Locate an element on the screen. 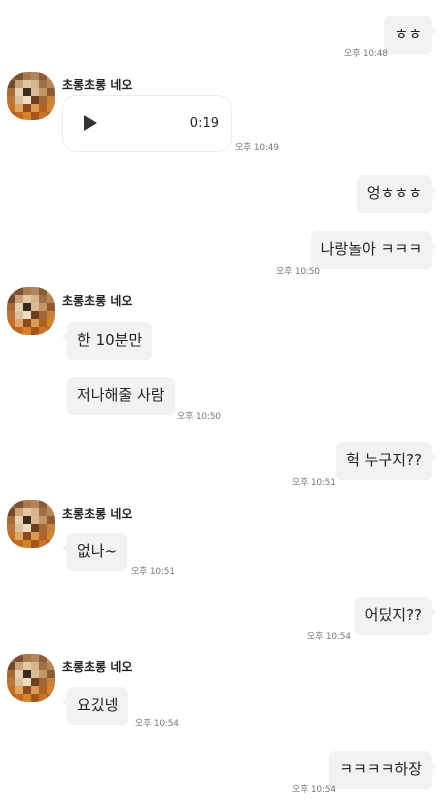 The image size is (446, 800). message-bubble: 나랑놀아 ㅋㅋㅋ is located at coordinates (374, 249).